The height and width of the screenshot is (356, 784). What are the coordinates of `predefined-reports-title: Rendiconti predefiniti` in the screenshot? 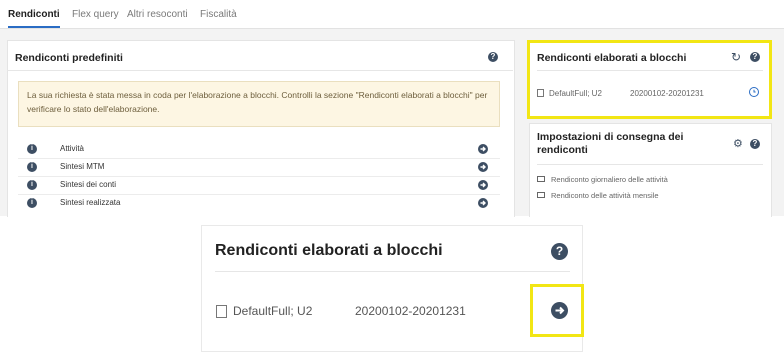 It's located at (69, 58).